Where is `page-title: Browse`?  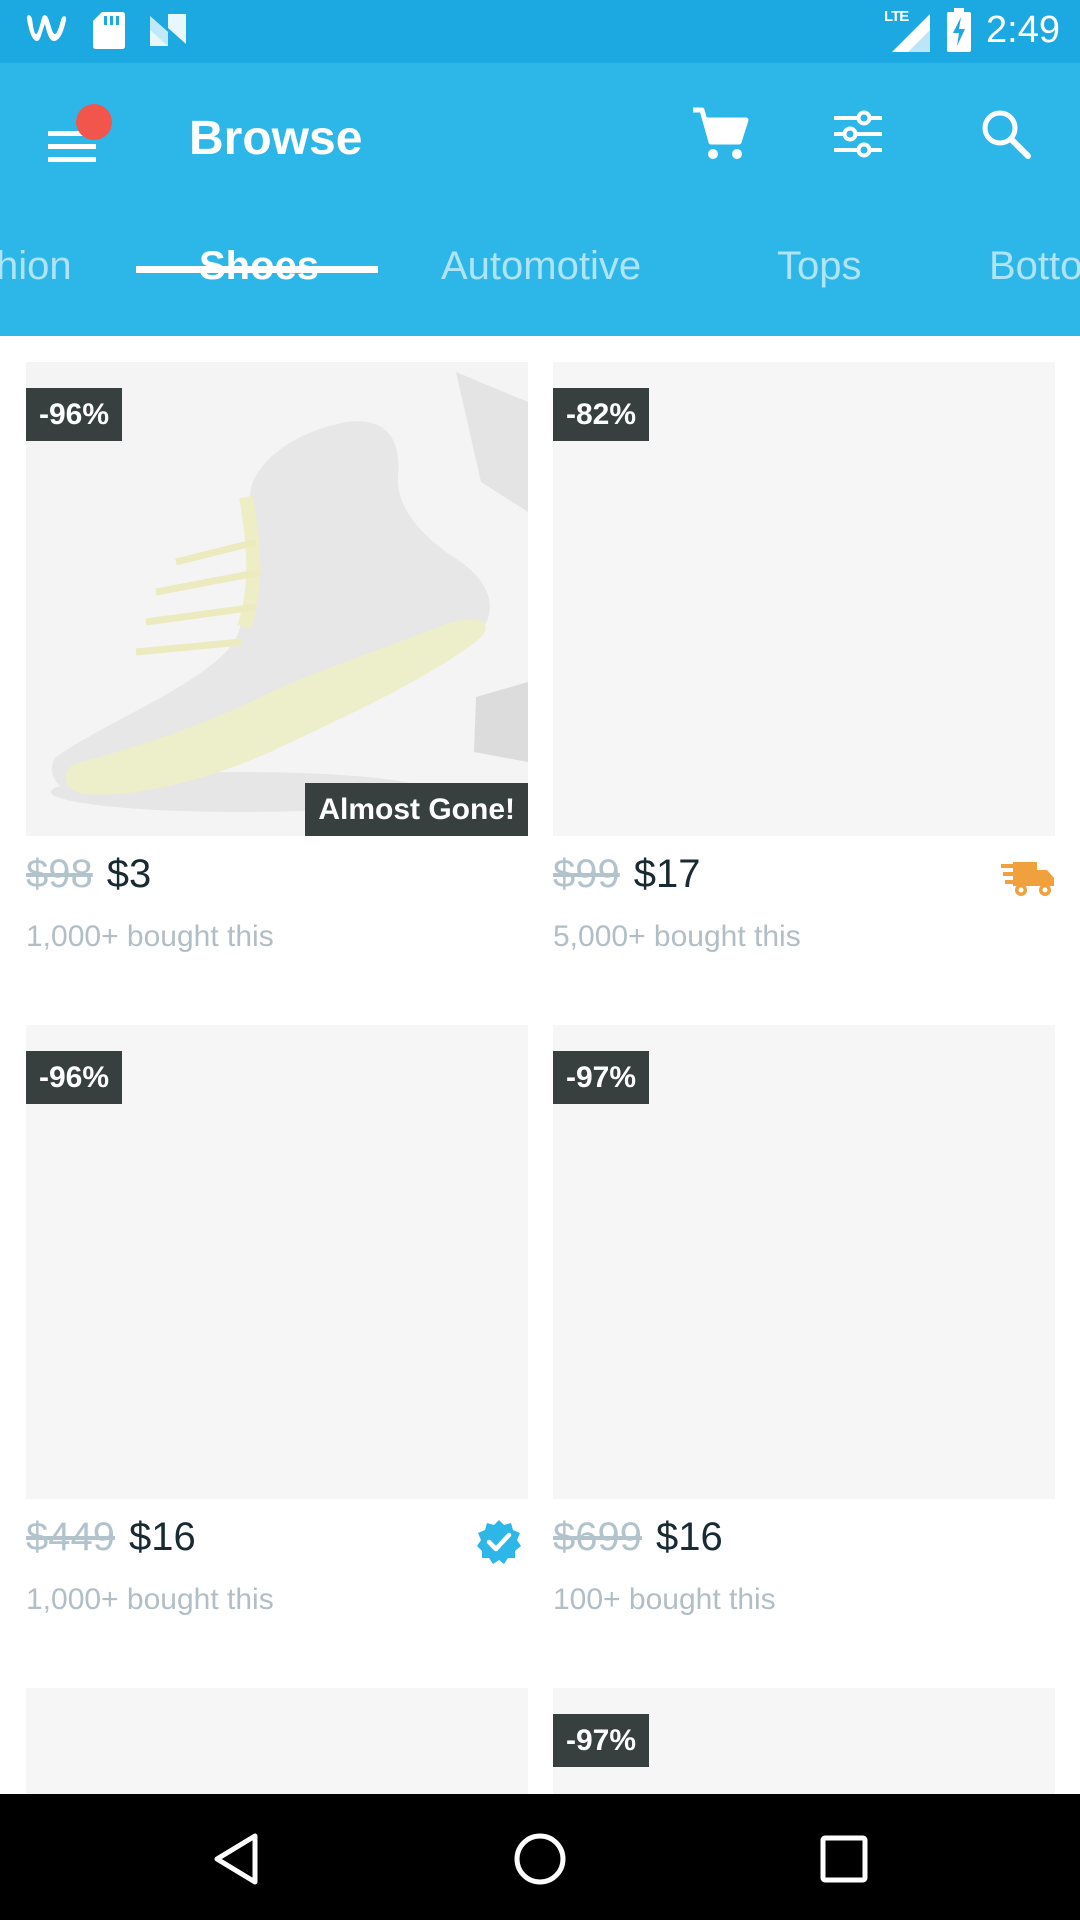
page-title: Browse is located at coordinates (276, 138).